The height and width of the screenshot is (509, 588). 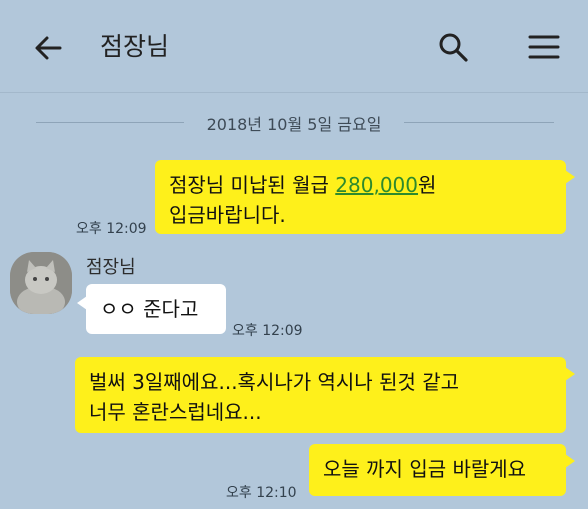 What do you see at coordinates (252, 185) in the screenshot?
I see `message-text: 점장님 미납된 월급` at bounding box center [252, 185].